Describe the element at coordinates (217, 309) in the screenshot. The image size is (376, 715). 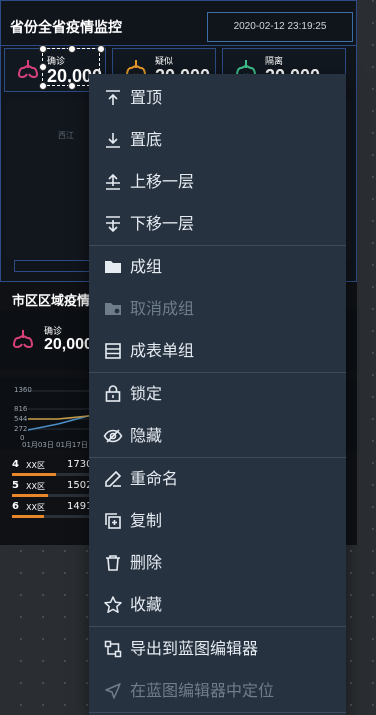
I see `menu-item-ungroup: 取消成组` at that location.